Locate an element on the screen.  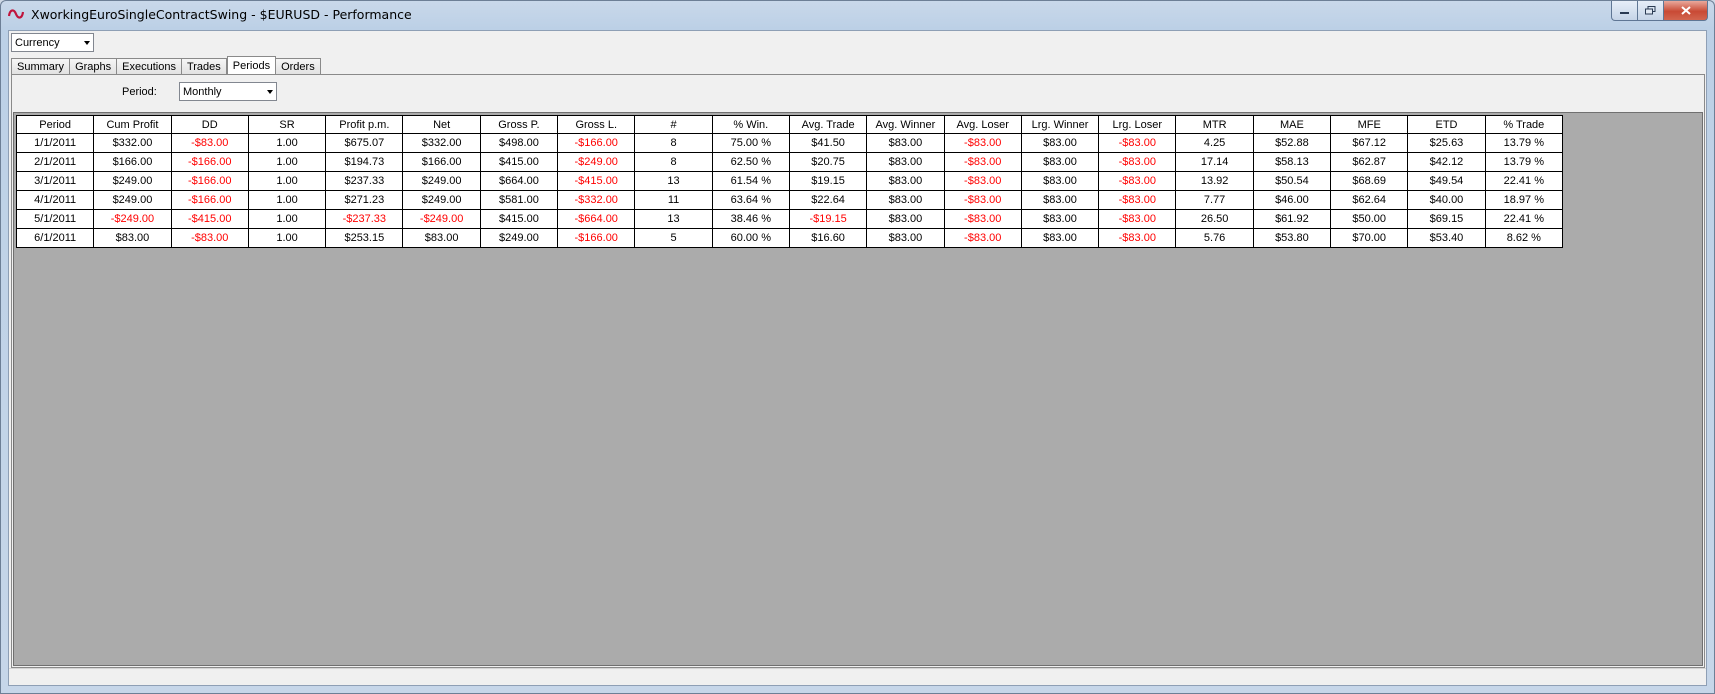
table-cell: -$166.00 is located at coordinates (596, 238).